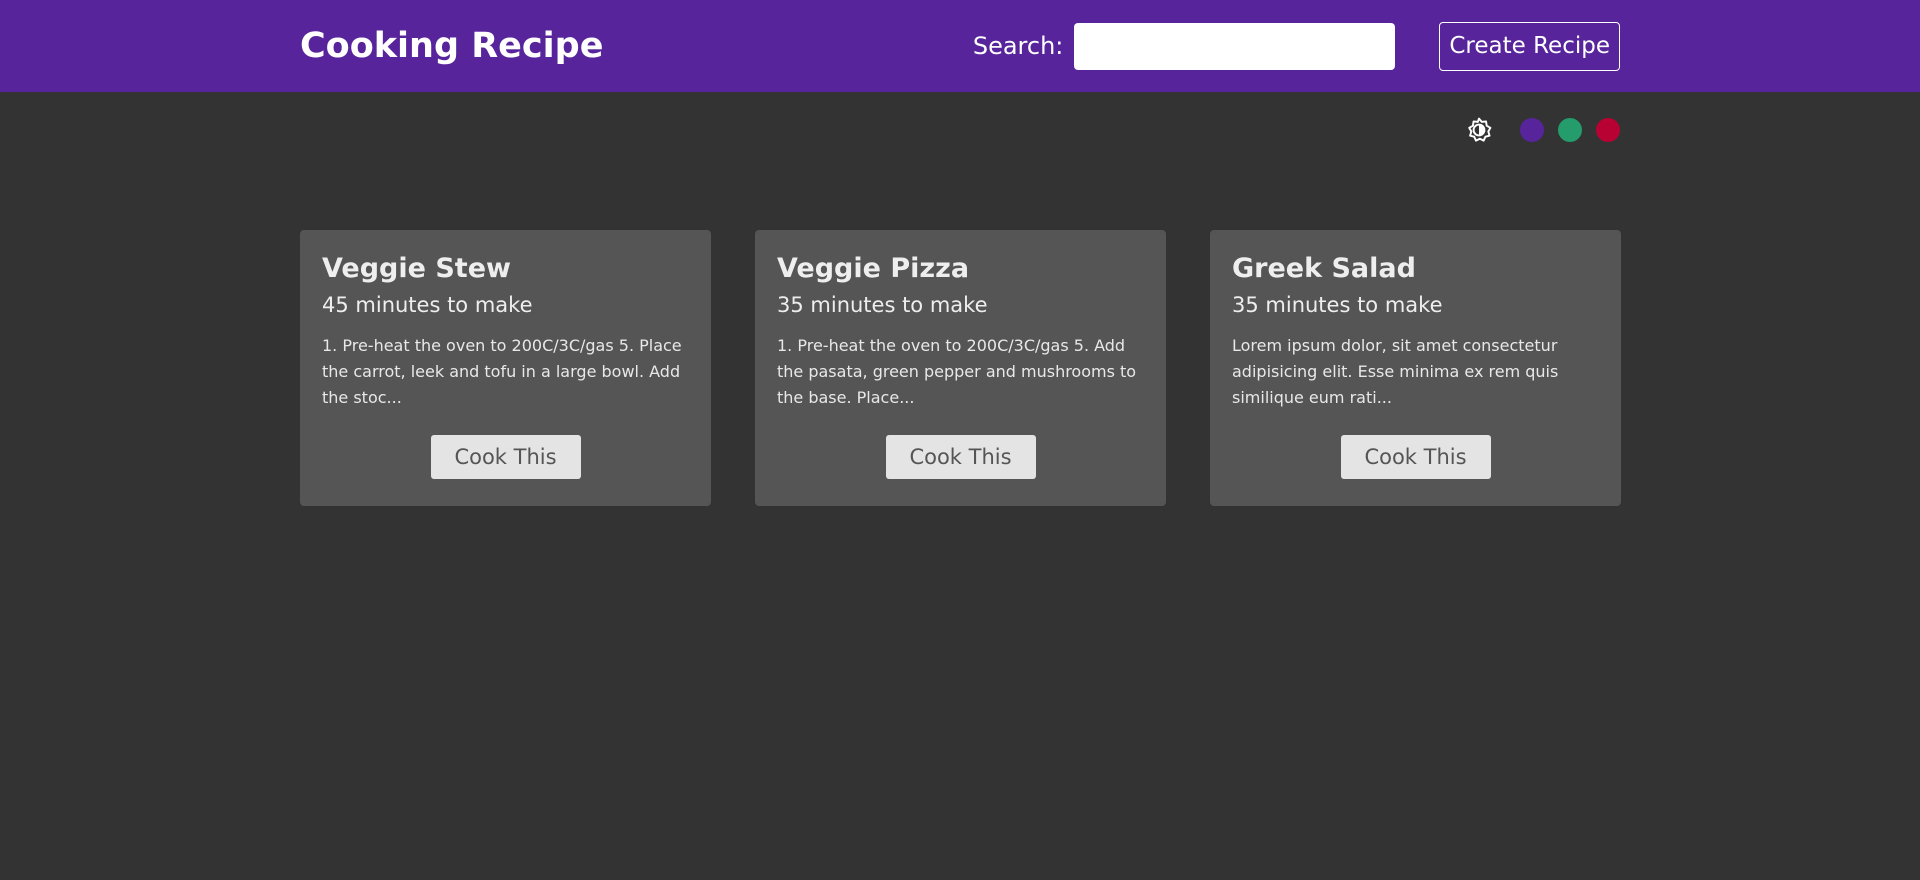 This screenshot has width=1920, height=880. What do you see at coordinates (1018, 46) in the screenshot?
I see `search-label: Search:` at bounding box center [1018, 46].